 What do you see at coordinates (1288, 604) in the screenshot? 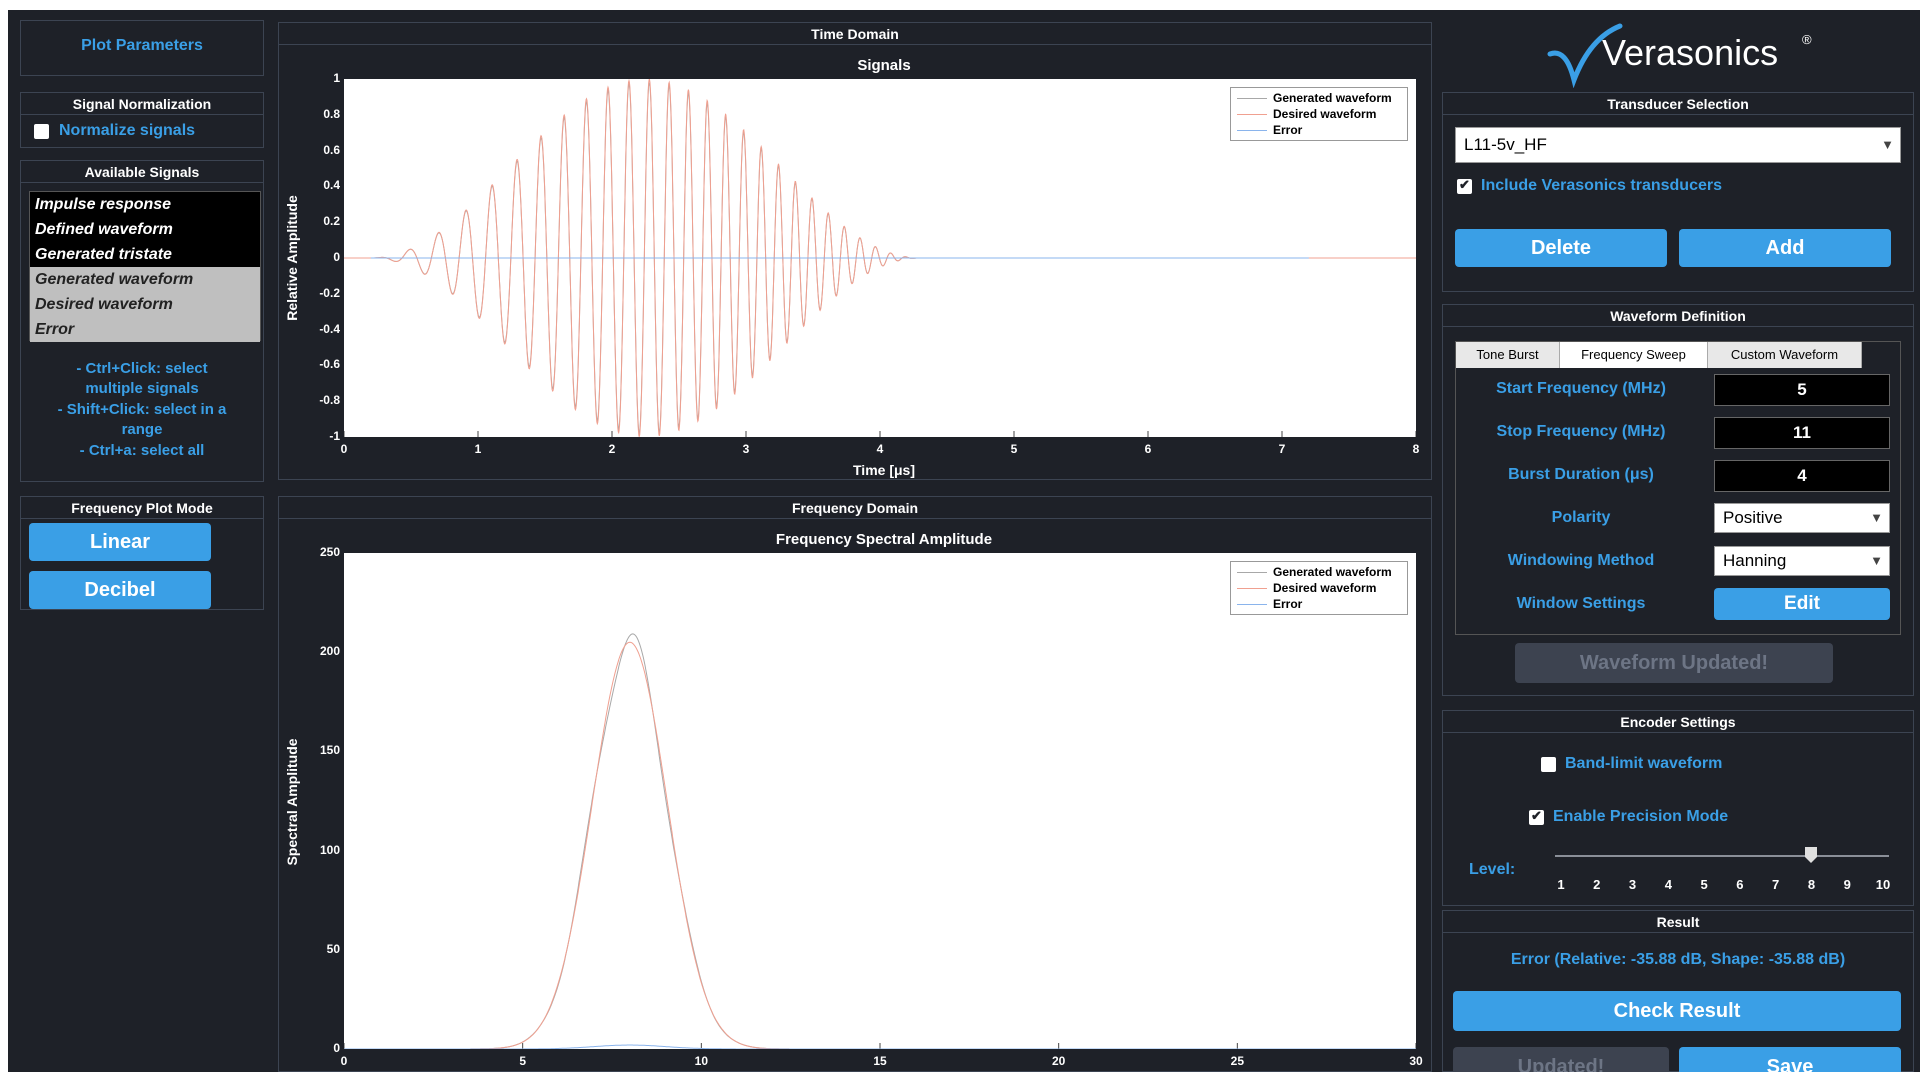
I see `legend-text: Error` at bounding box center [1288, 604].